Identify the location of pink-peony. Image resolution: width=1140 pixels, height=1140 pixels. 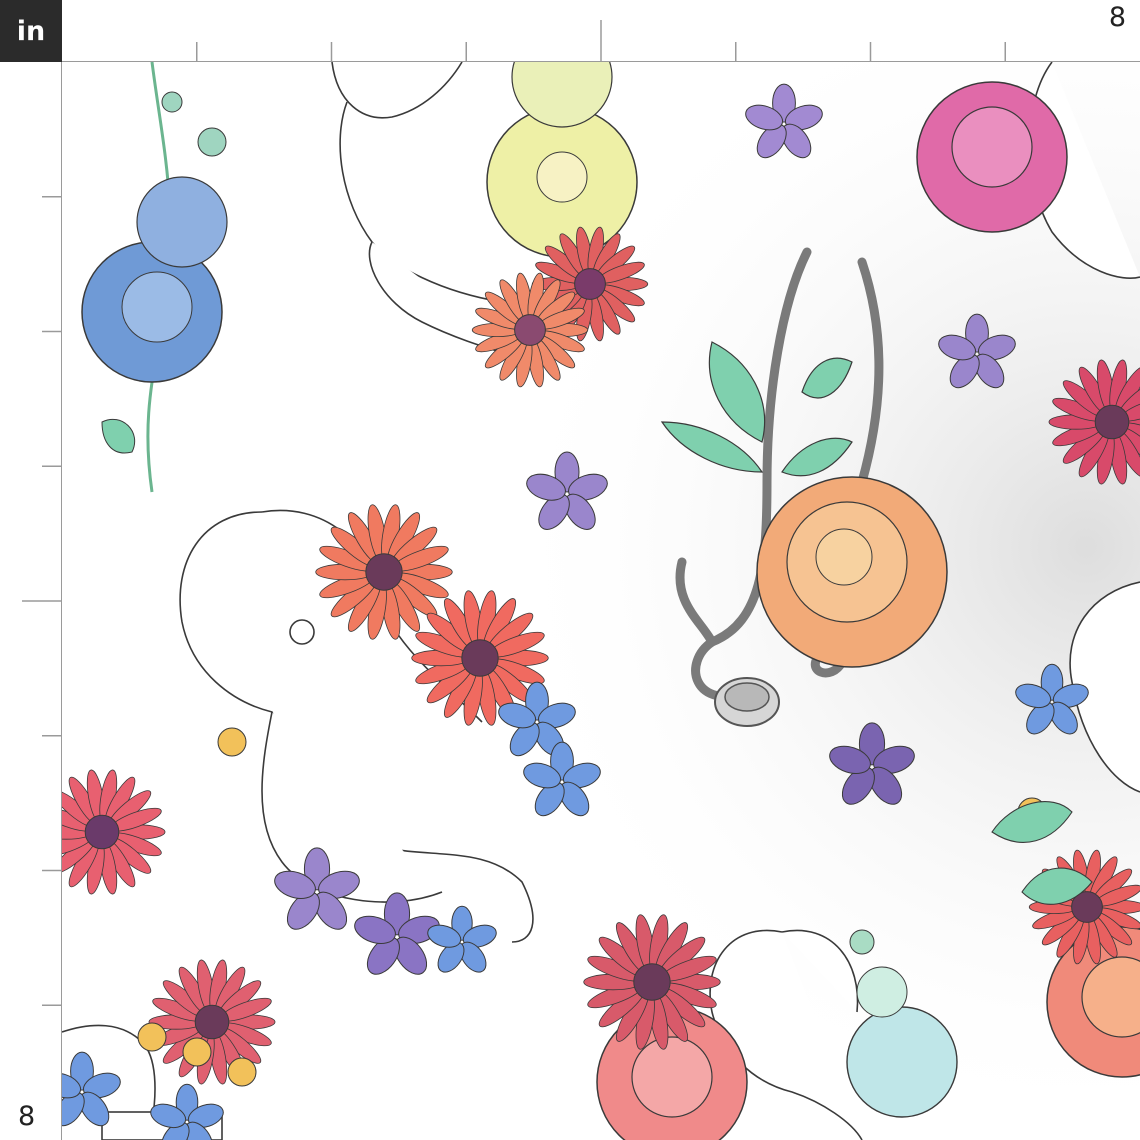
(992, 157).